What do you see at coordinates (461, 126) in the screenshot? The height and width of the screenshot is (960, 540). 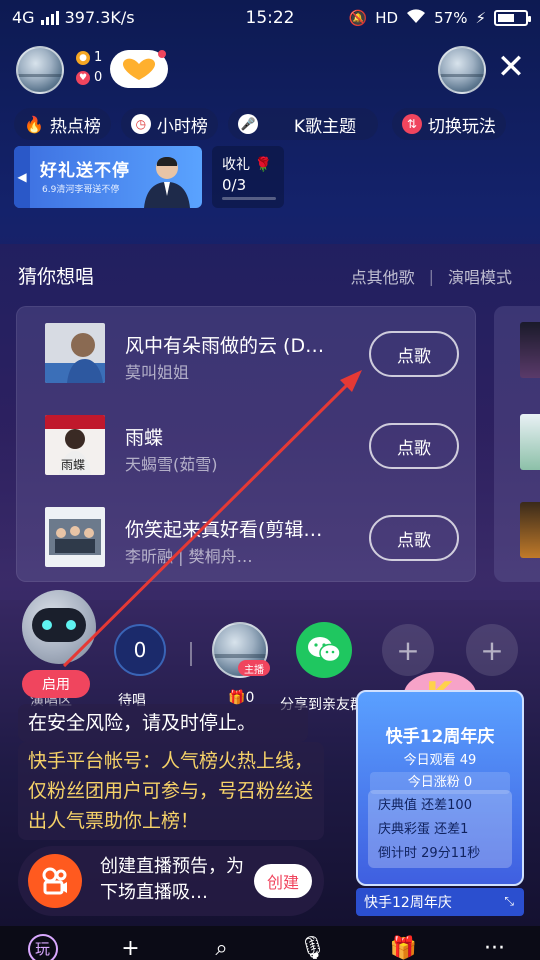 I see `tab-label: 切换玩法` at bounding box center [461, 126].